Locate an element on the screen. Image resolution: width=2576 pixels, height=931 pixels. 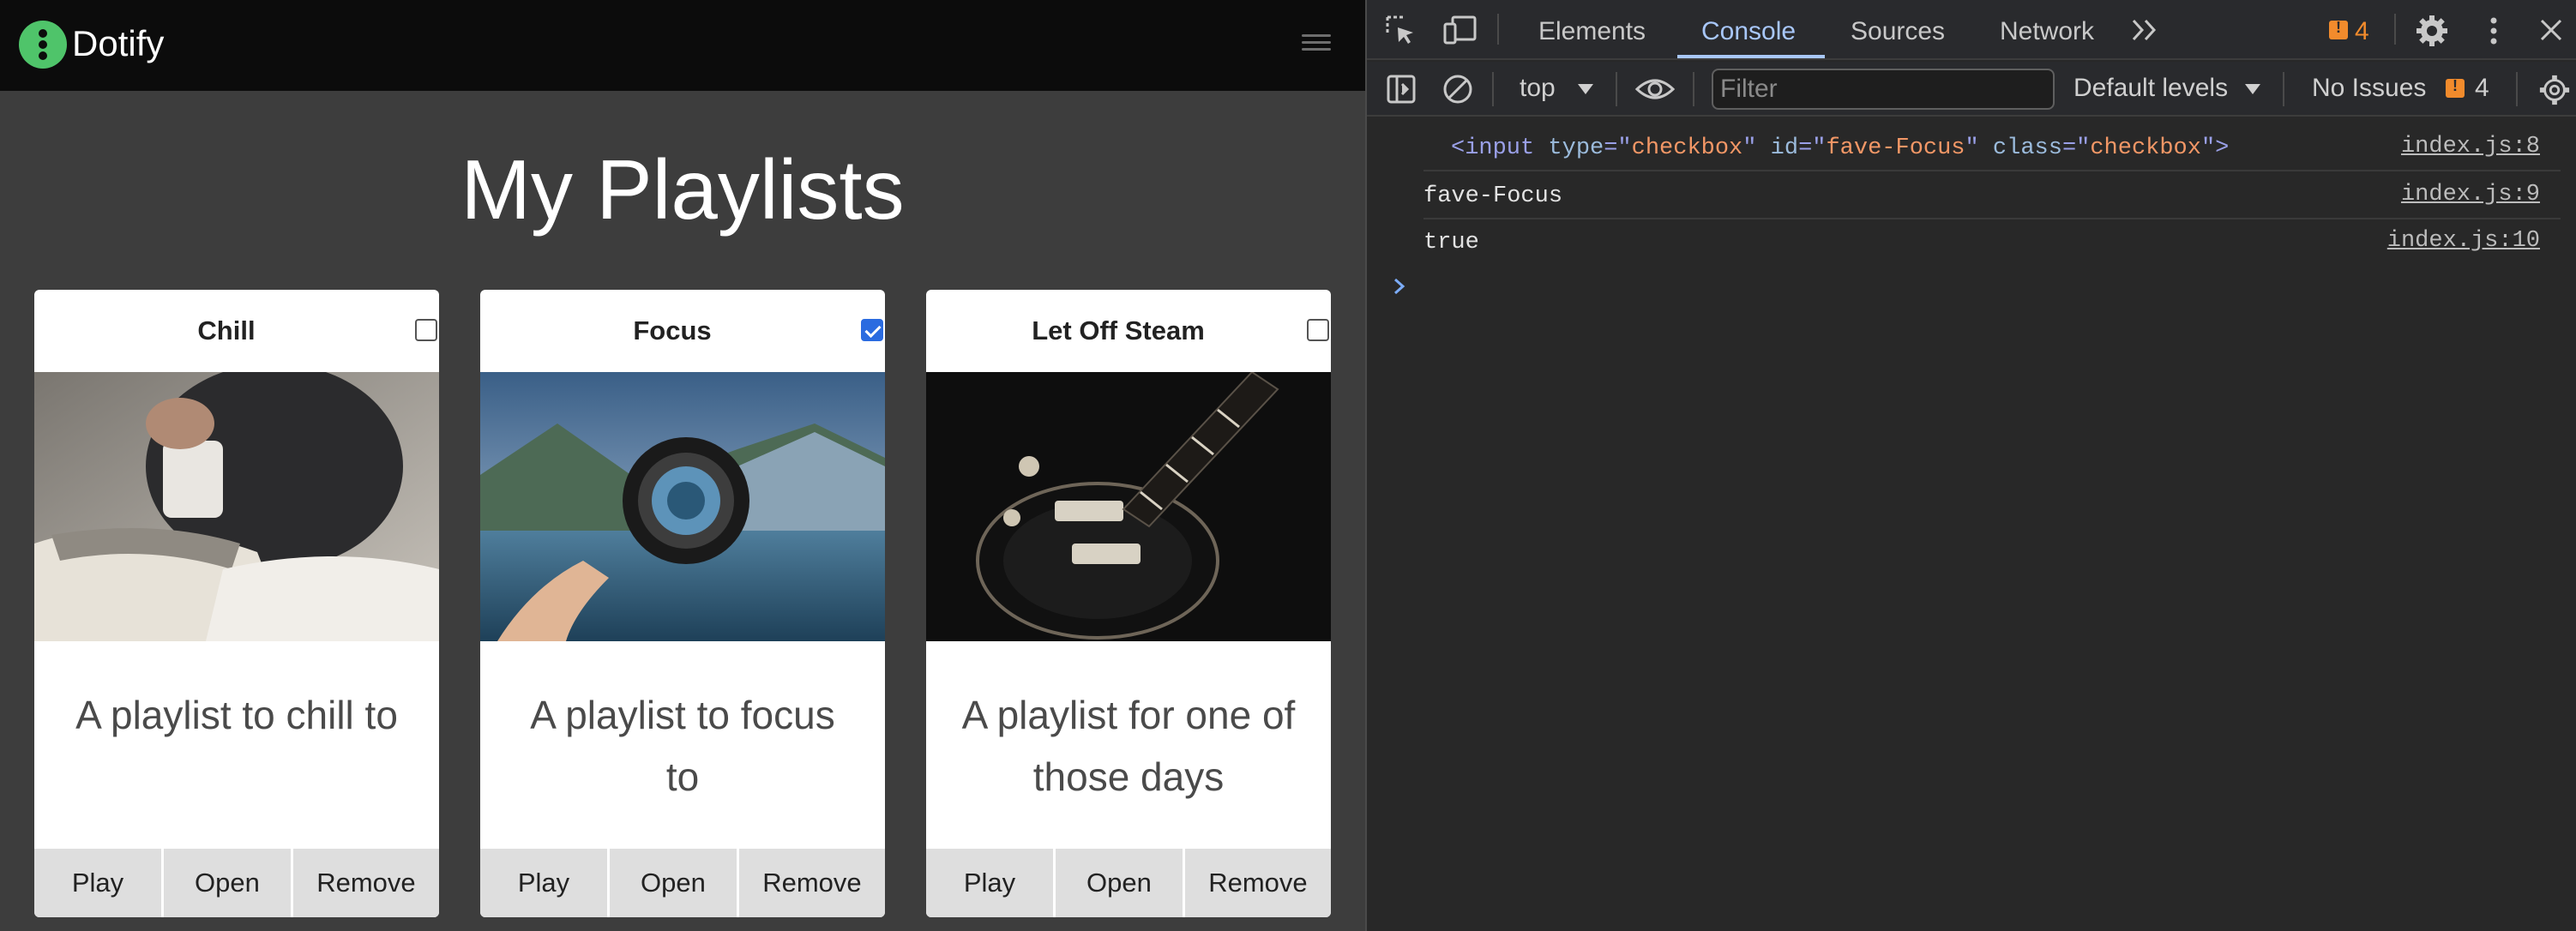
no-issues-label: No Issues is located at coordinates (2369, 88).